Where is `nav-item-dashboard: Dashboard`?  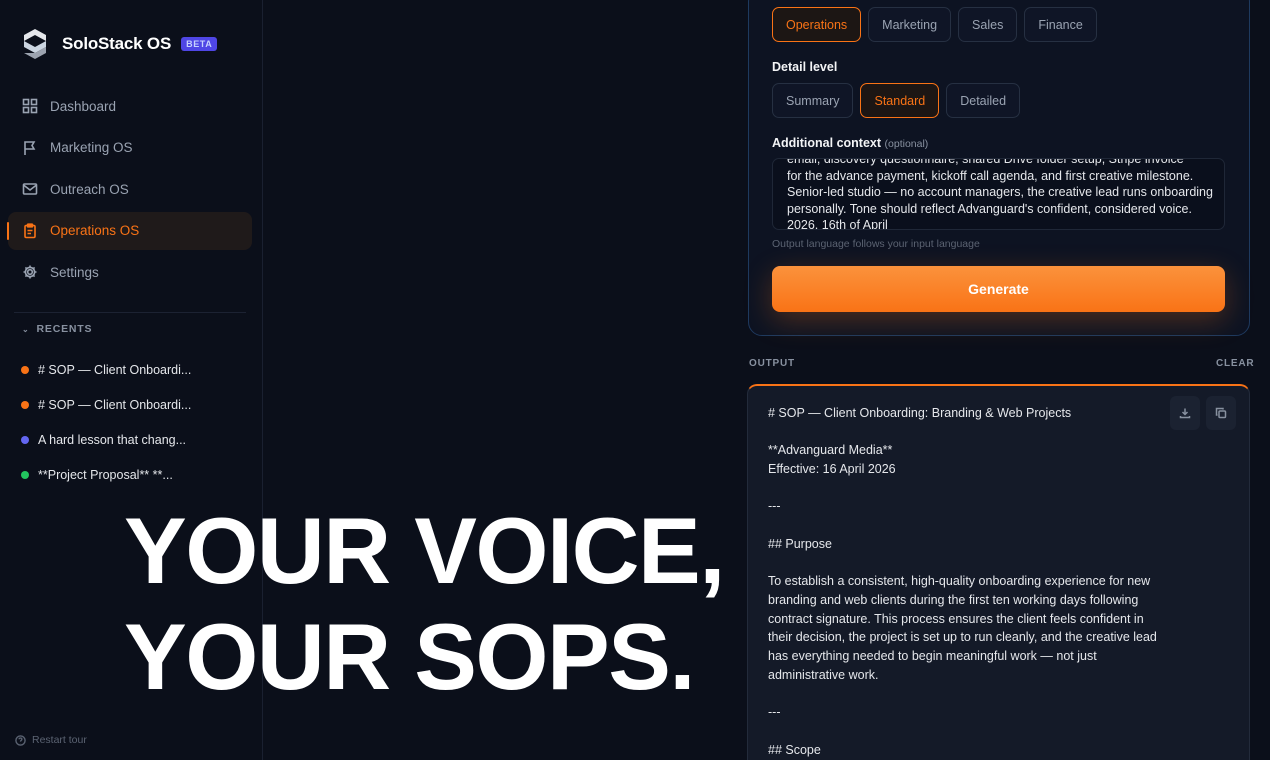 nav-item-dashboard: Dashboard is located at coordinates (130, 106).